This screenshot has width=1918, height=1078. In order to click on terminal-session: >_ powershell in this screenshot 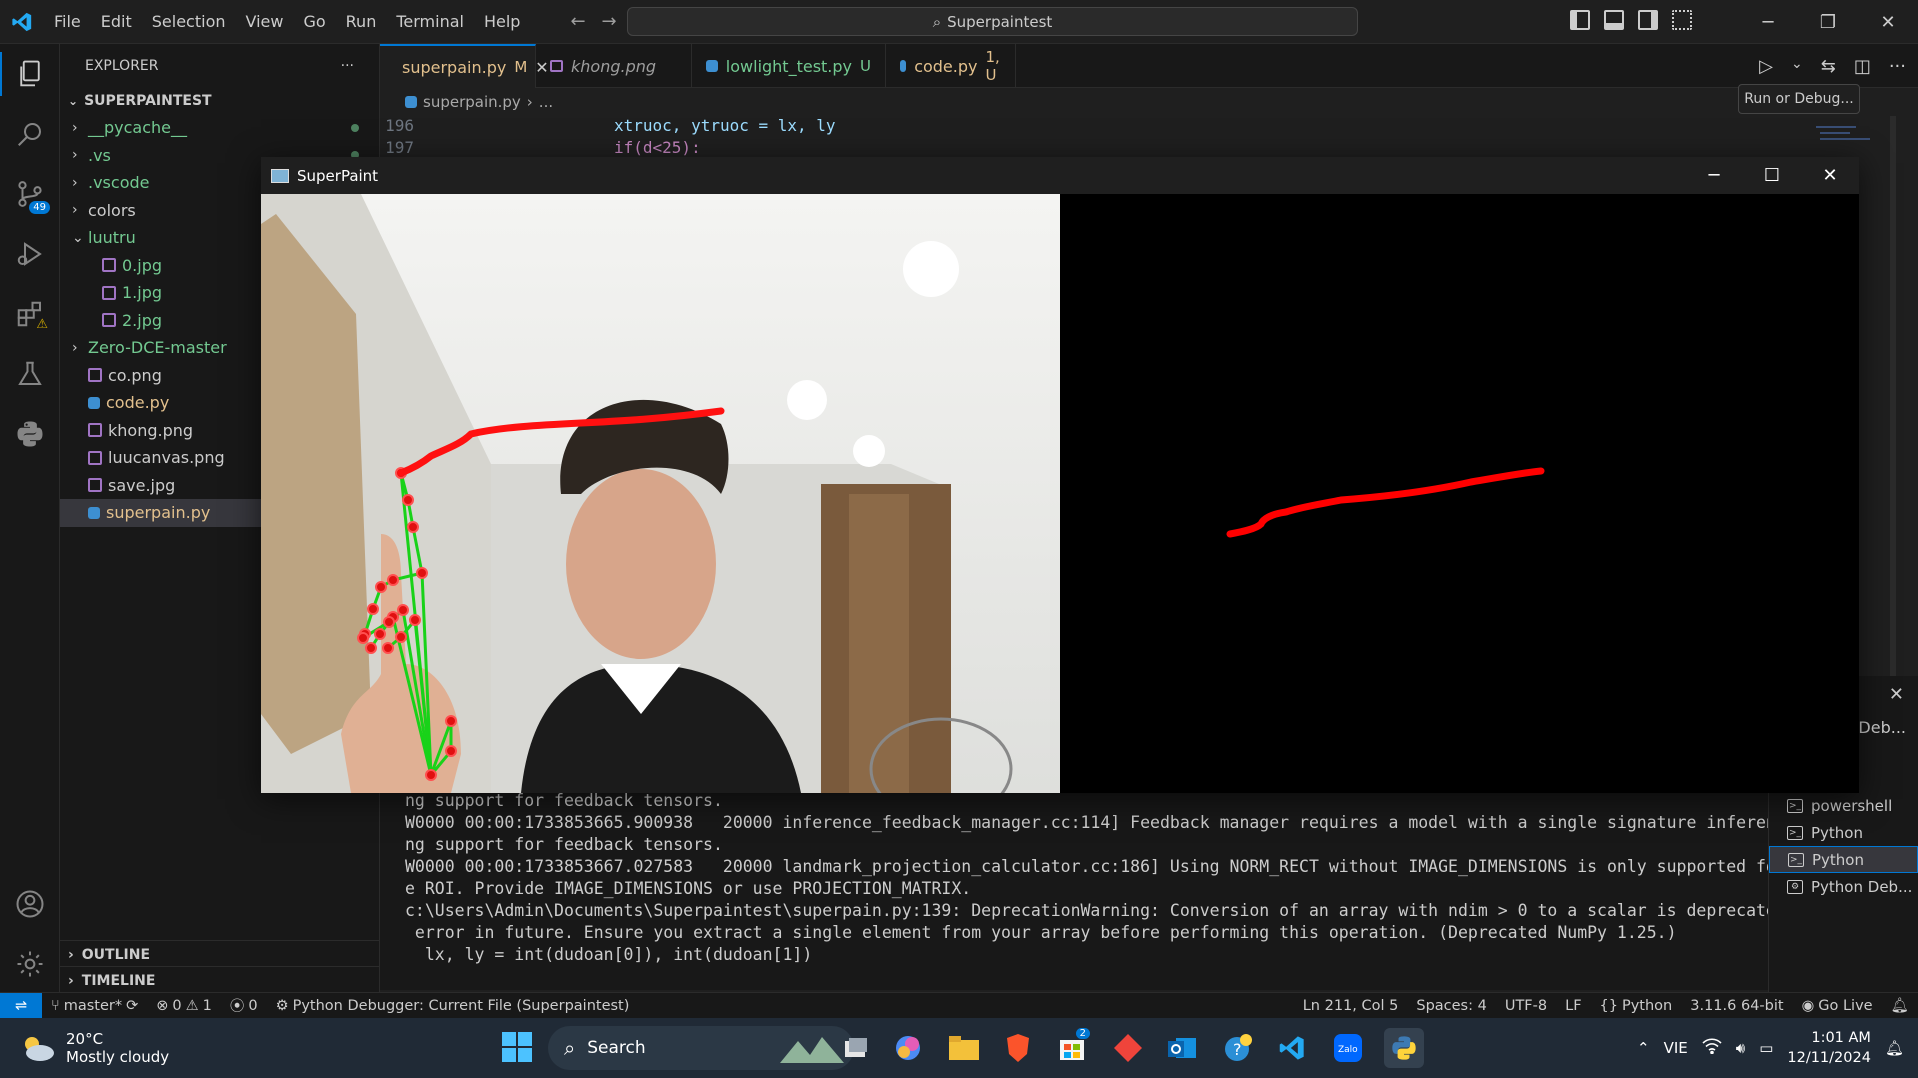, I will do `click(1843, 805)`.